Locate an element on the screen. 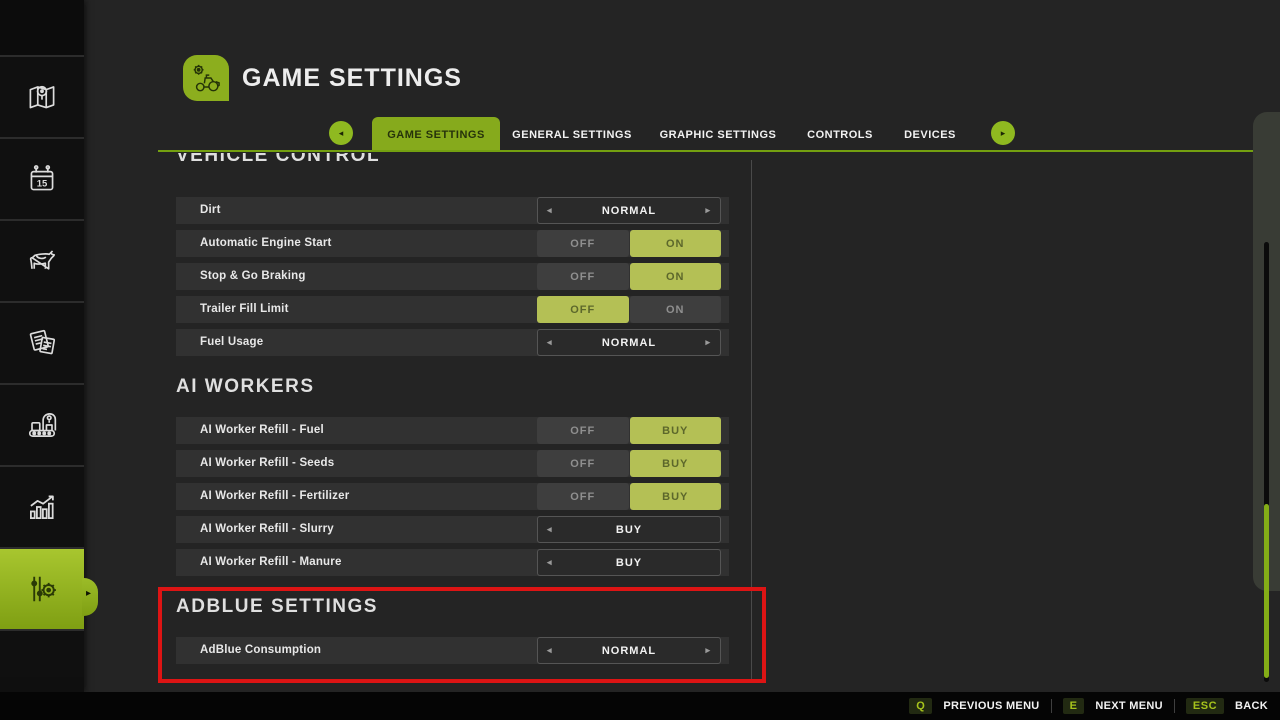 The width and height of the screenshot is (1280, 720). page-scrollbar-thumb is located at coordinates (1266, 591).